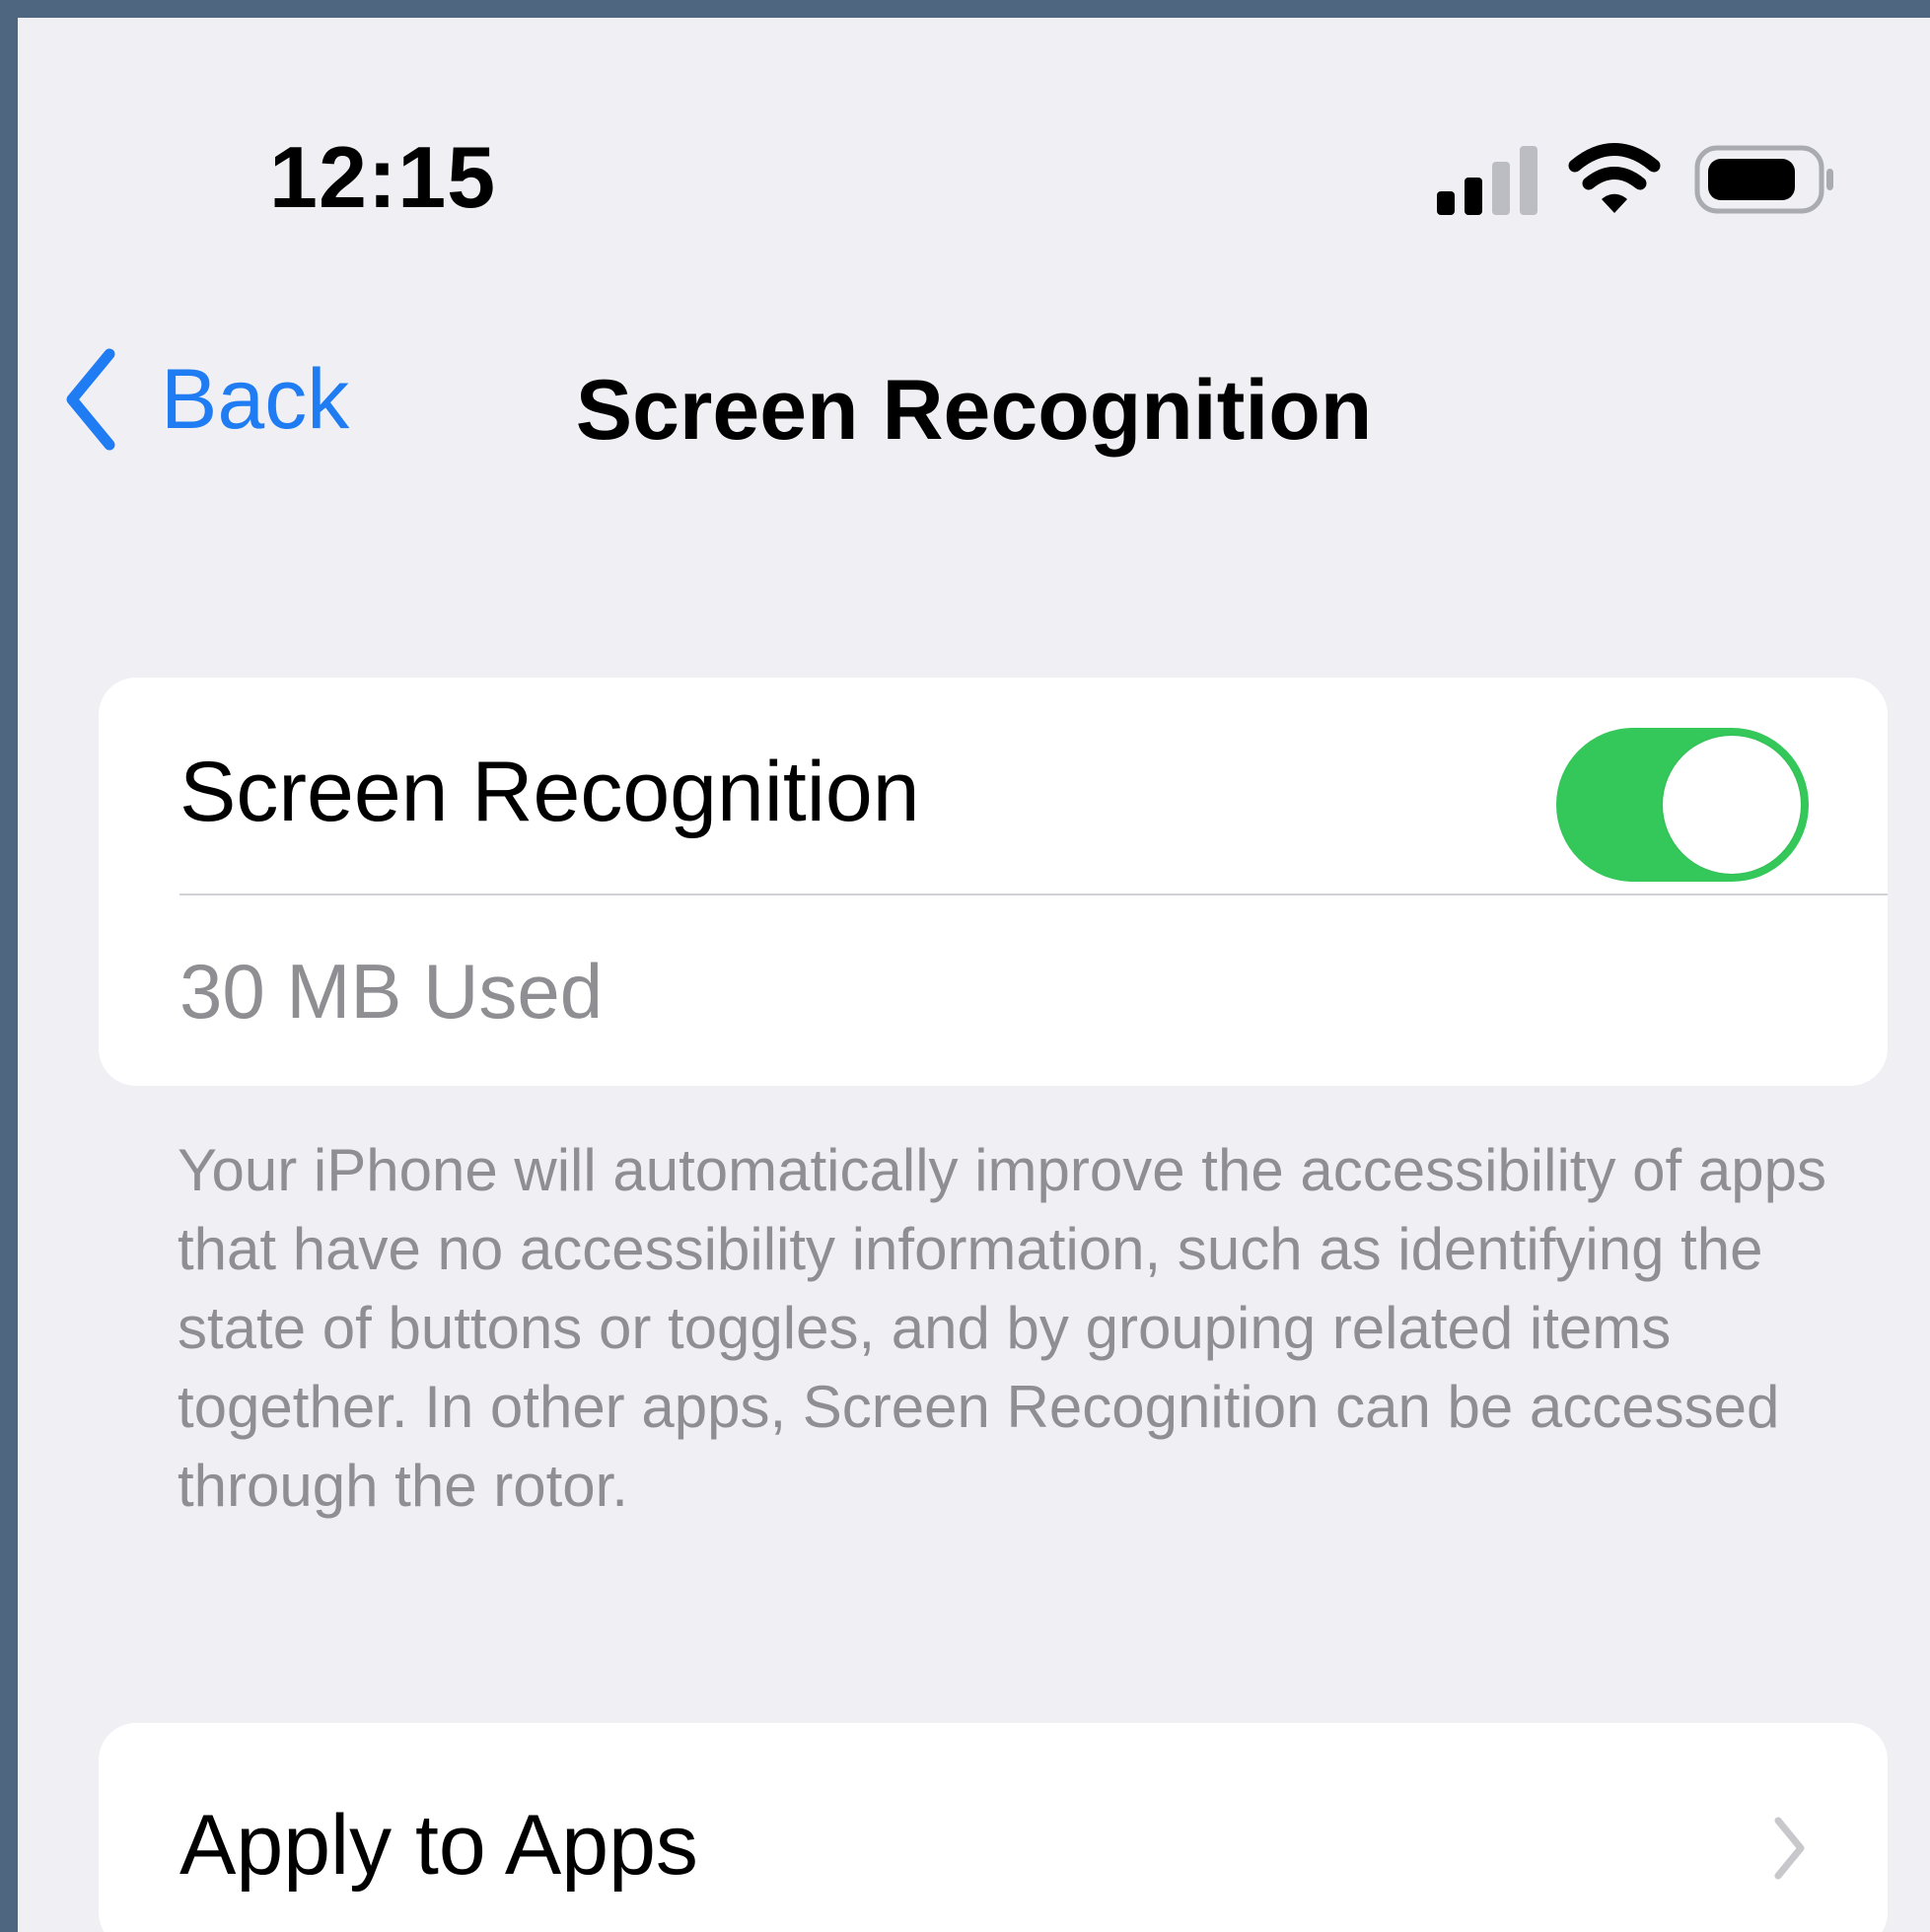  What do you see at coordinates (974, 410) in the screenshot?
I see `page-title: Screen Recognition` at bounding box center [974, 410].